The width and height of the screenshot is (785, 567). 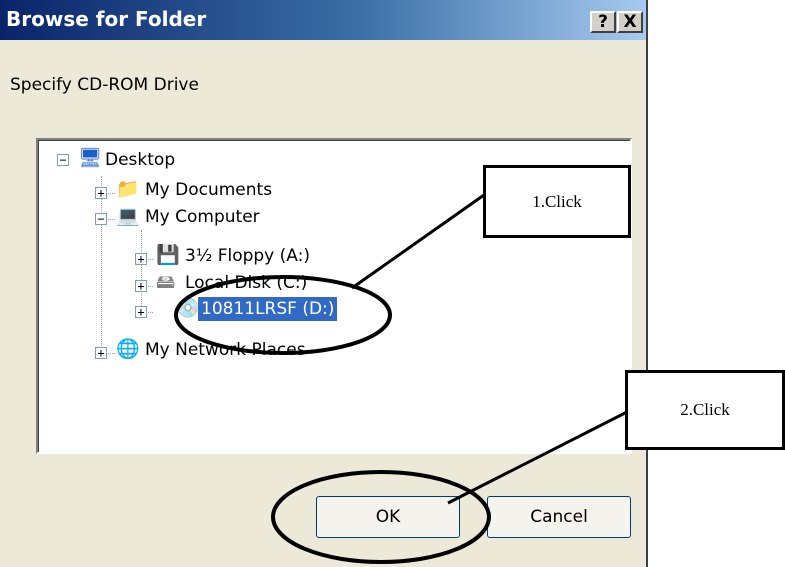 What do you see at coordinates (90, 158) in the screenshot?
I see `desktop-icon: 🖥` at bounding box center [90, 158].